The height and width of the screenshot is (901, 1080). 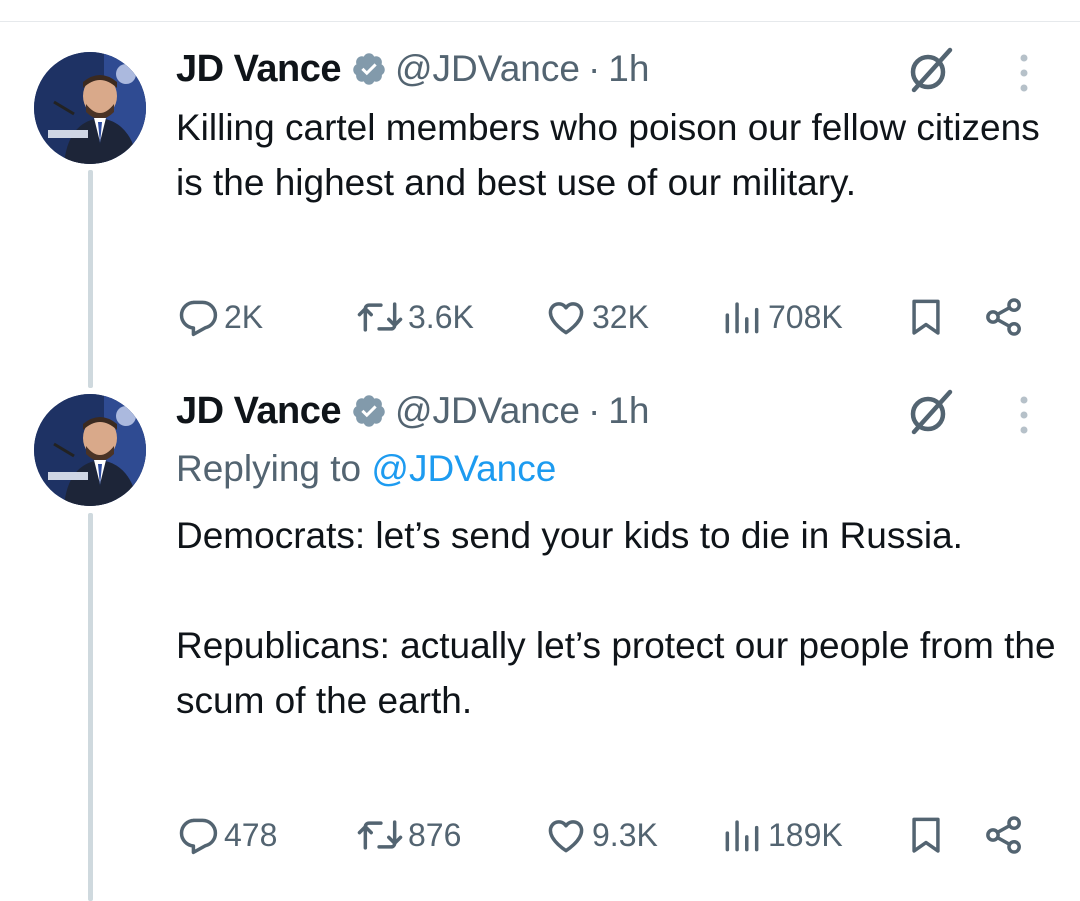 I want to click on like-button: 32K, so click(x=596, y=317).